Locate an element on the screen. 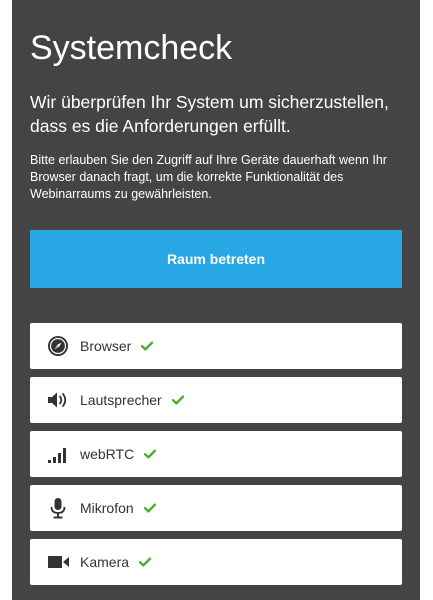 The image size is (433, 600). check-label: Browser is located at coordinates (106, 346).